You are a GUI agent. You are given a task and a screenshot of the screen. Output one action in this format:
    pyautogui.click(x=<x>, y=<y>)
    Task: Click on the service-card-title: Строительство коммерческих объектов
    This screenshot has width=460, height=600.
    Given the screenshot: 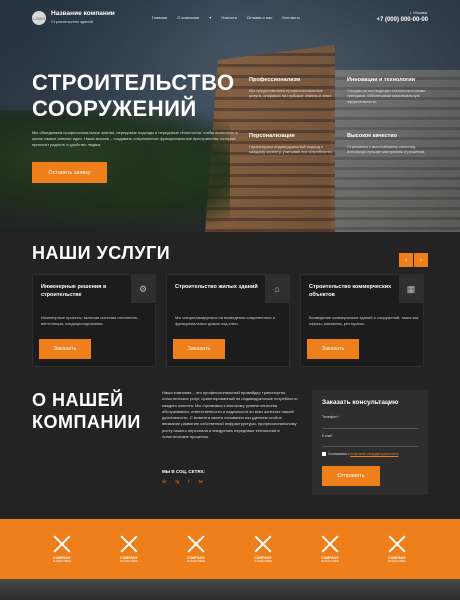 What is the action you would take?
    pyautogui.click(x=350, y=291)
    